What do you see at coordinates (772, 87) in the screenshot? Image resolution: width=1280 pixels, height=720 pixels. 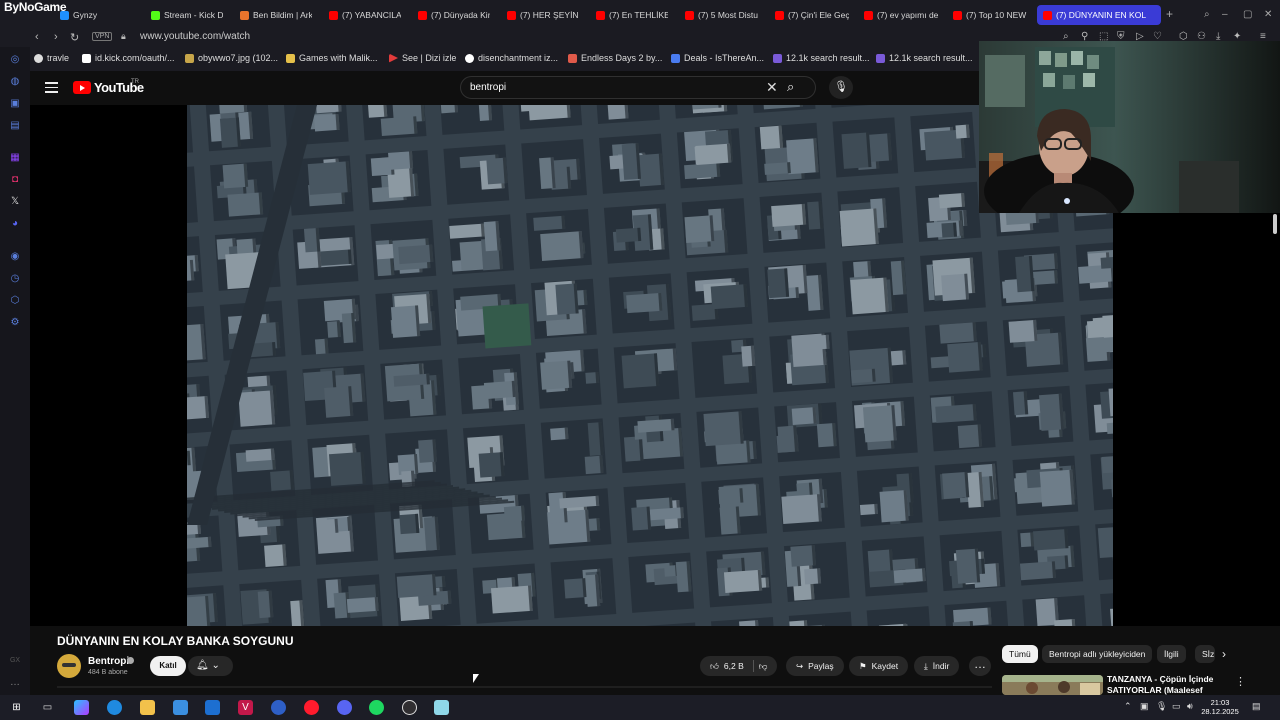 I see `clear-search-icon: ✕` at bounding box center [772, 87].